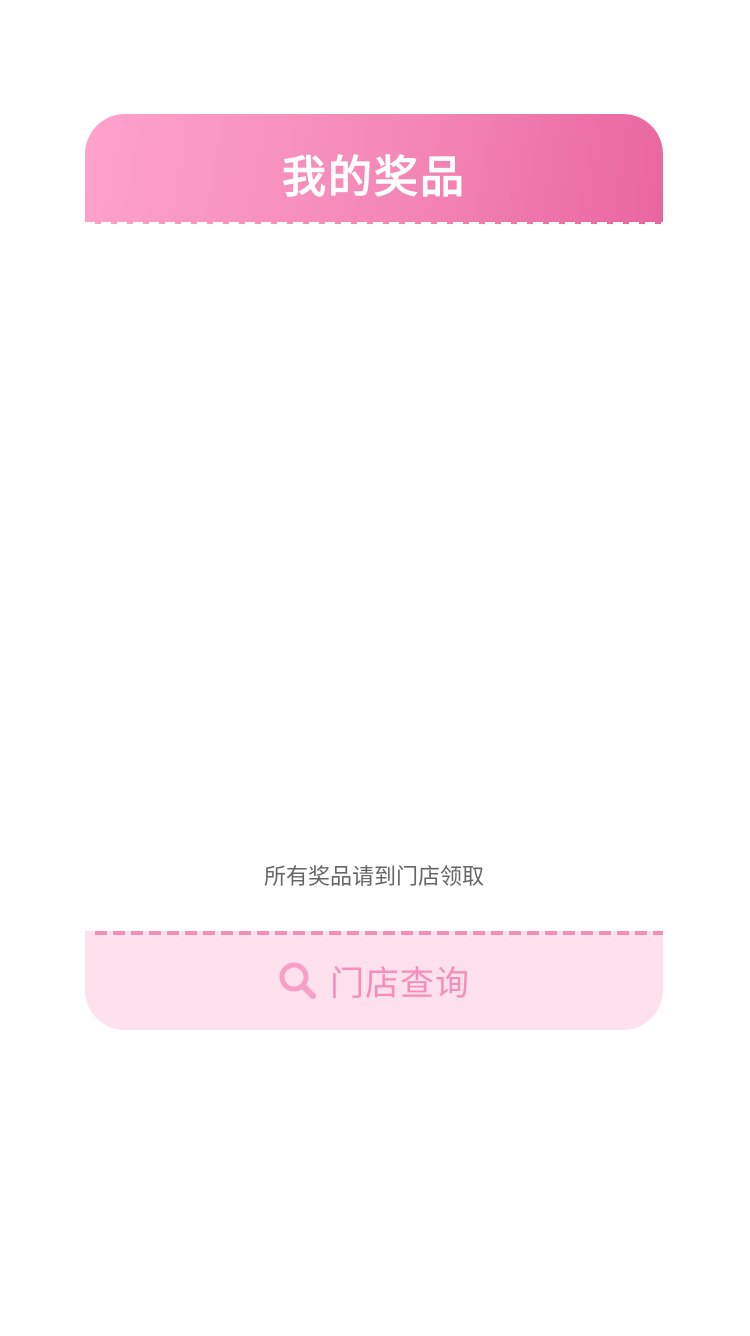 The height and width of the screenshot is (1336, 750). I want to click on prize-card-header: 我的奖品, so click(374, 169).